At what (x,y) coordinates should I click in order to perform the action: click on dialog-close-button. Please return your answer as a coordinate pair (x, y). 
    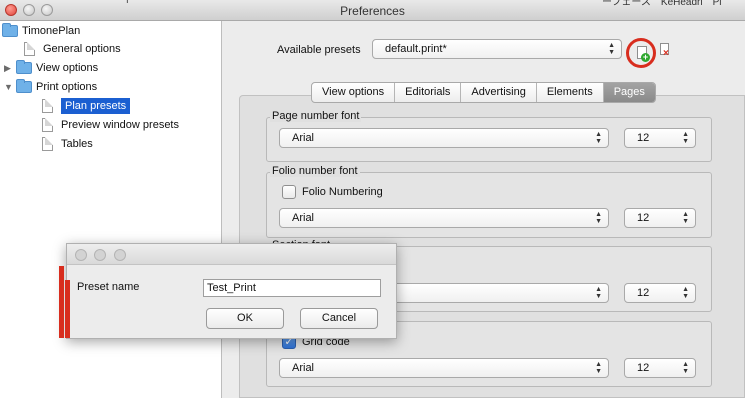
    Looking at the image, I should click on (81, 255).